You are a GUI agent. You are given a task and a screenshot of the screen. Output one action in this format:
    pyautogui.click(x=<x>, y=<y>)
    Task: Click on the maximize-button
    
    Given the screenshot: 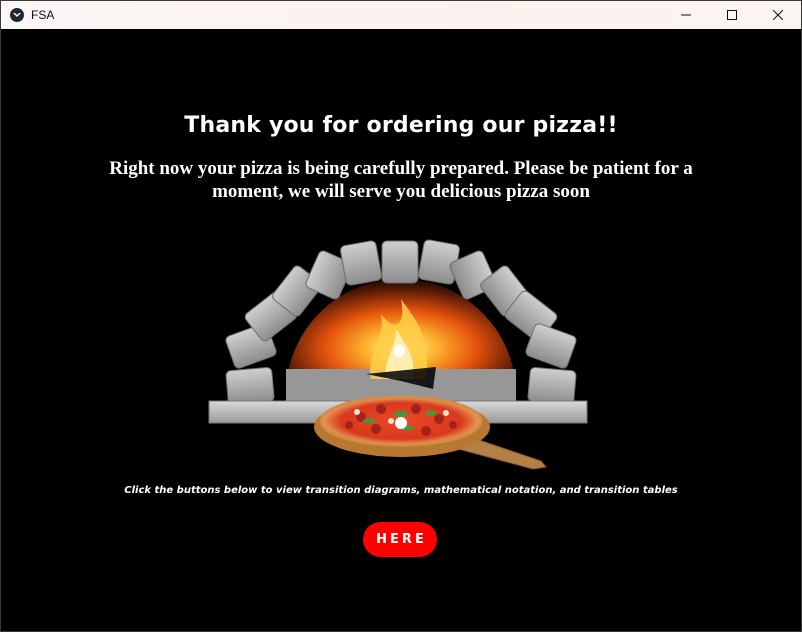 What is the action you would take?
    pyautogui.click(x=732, y=15)
    